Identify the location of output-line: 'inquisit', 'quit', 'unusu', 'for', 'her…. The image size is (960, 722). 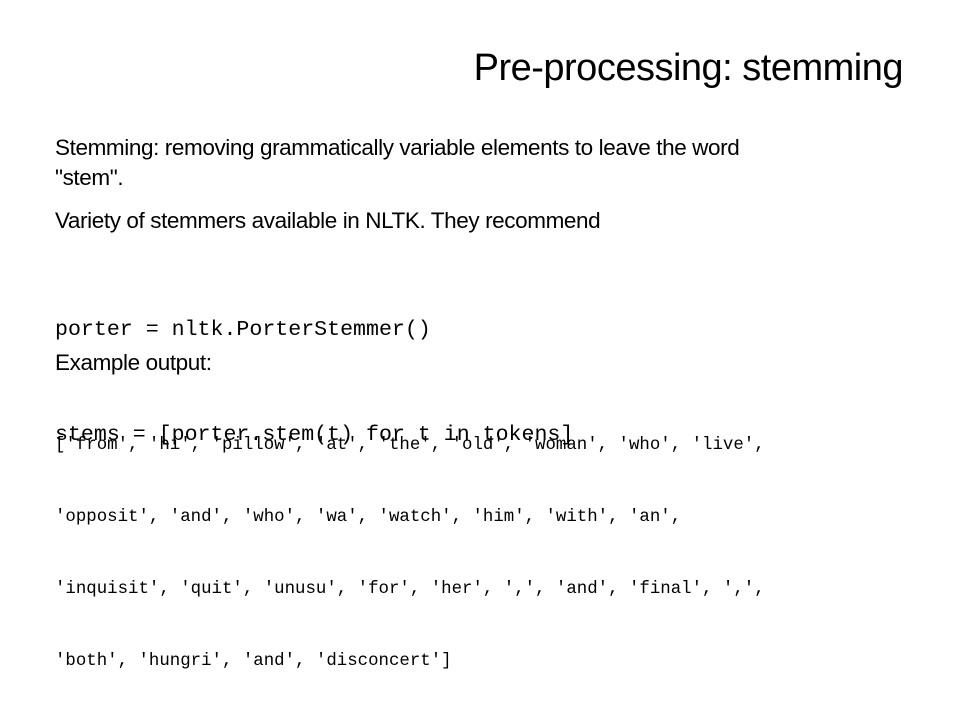
(410, 589).